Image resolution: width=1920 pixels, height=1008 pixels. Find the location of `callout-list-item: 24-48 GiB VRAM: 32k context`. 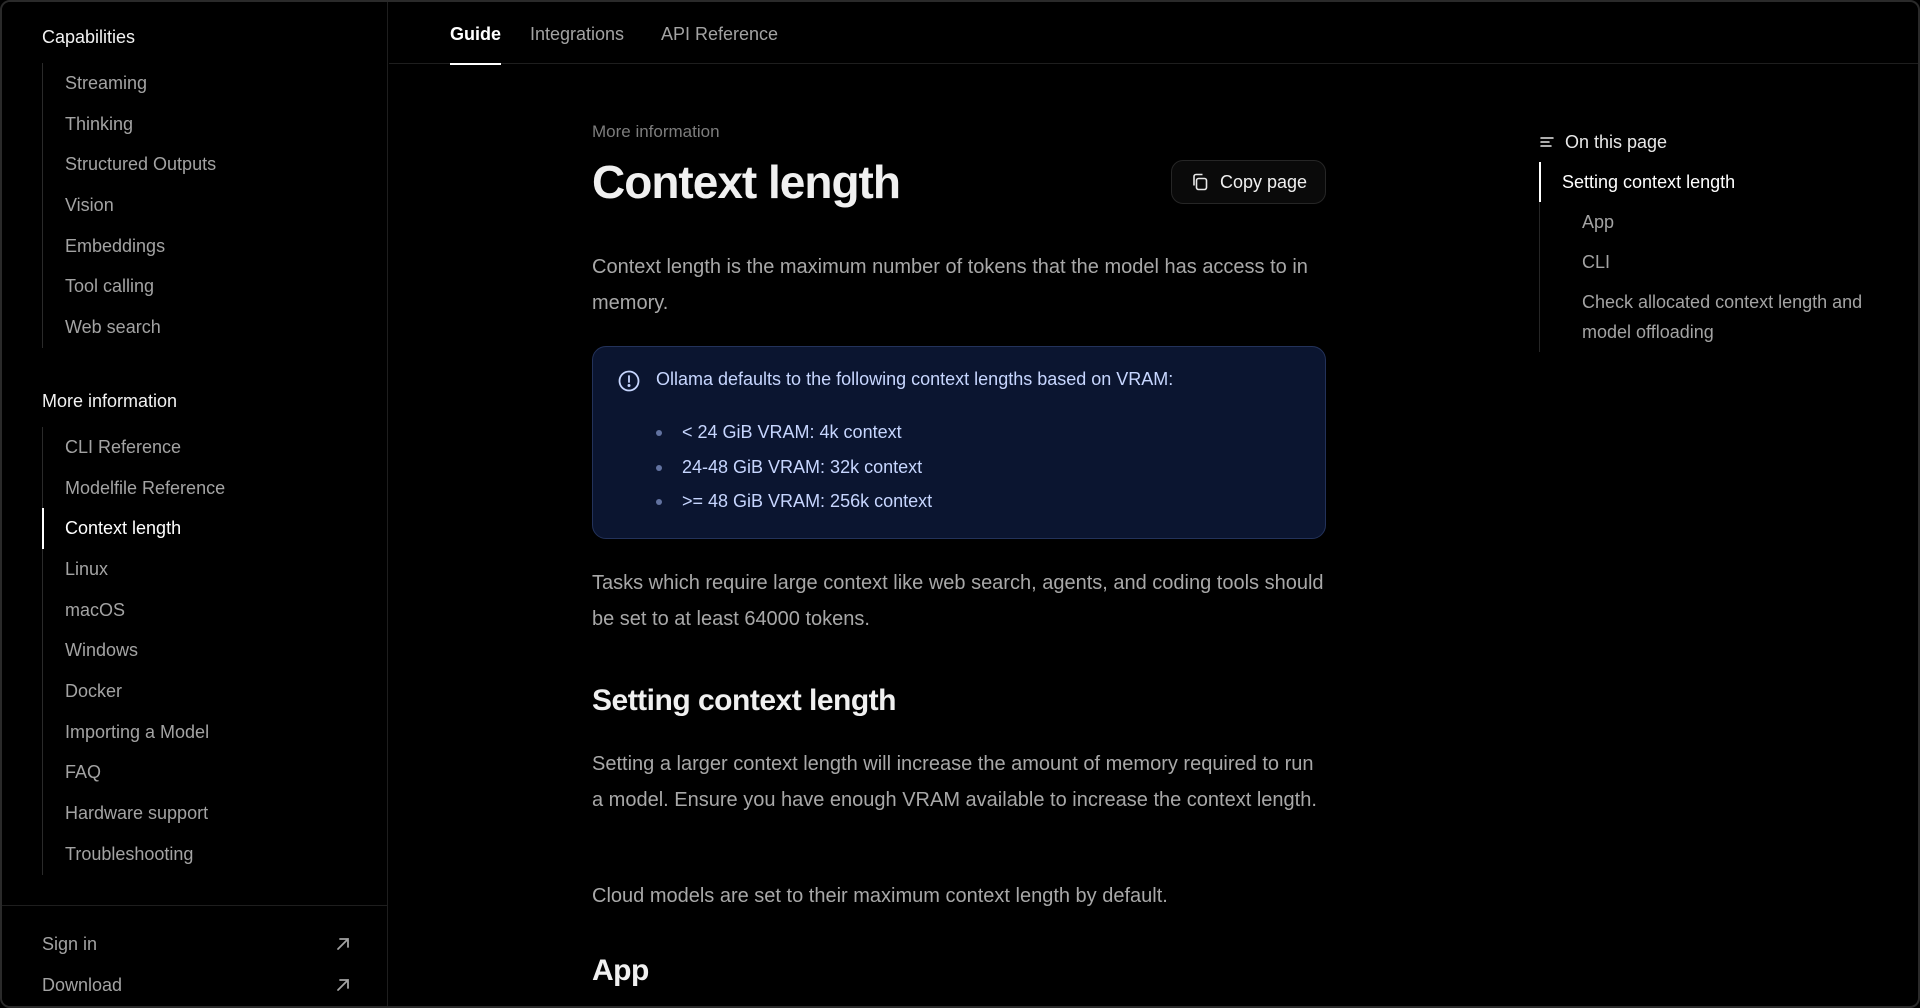

callout-list-item: 24-48 GiB VRAM: 32k context is located at coordinates (794, 467).